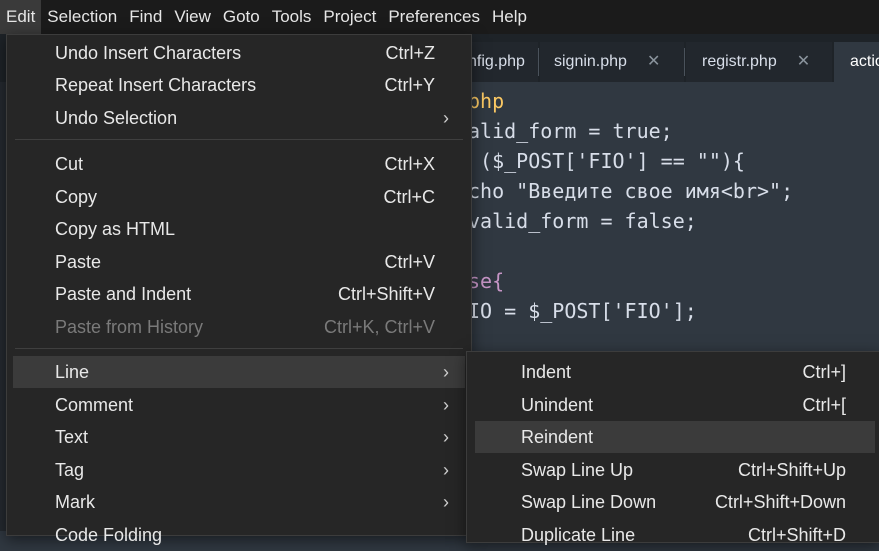  What do you see at coordinates (156, 85) in the screenshot?
I see `menu-item-label: Repeat Insert Characters` at bounding box center [156, 85].